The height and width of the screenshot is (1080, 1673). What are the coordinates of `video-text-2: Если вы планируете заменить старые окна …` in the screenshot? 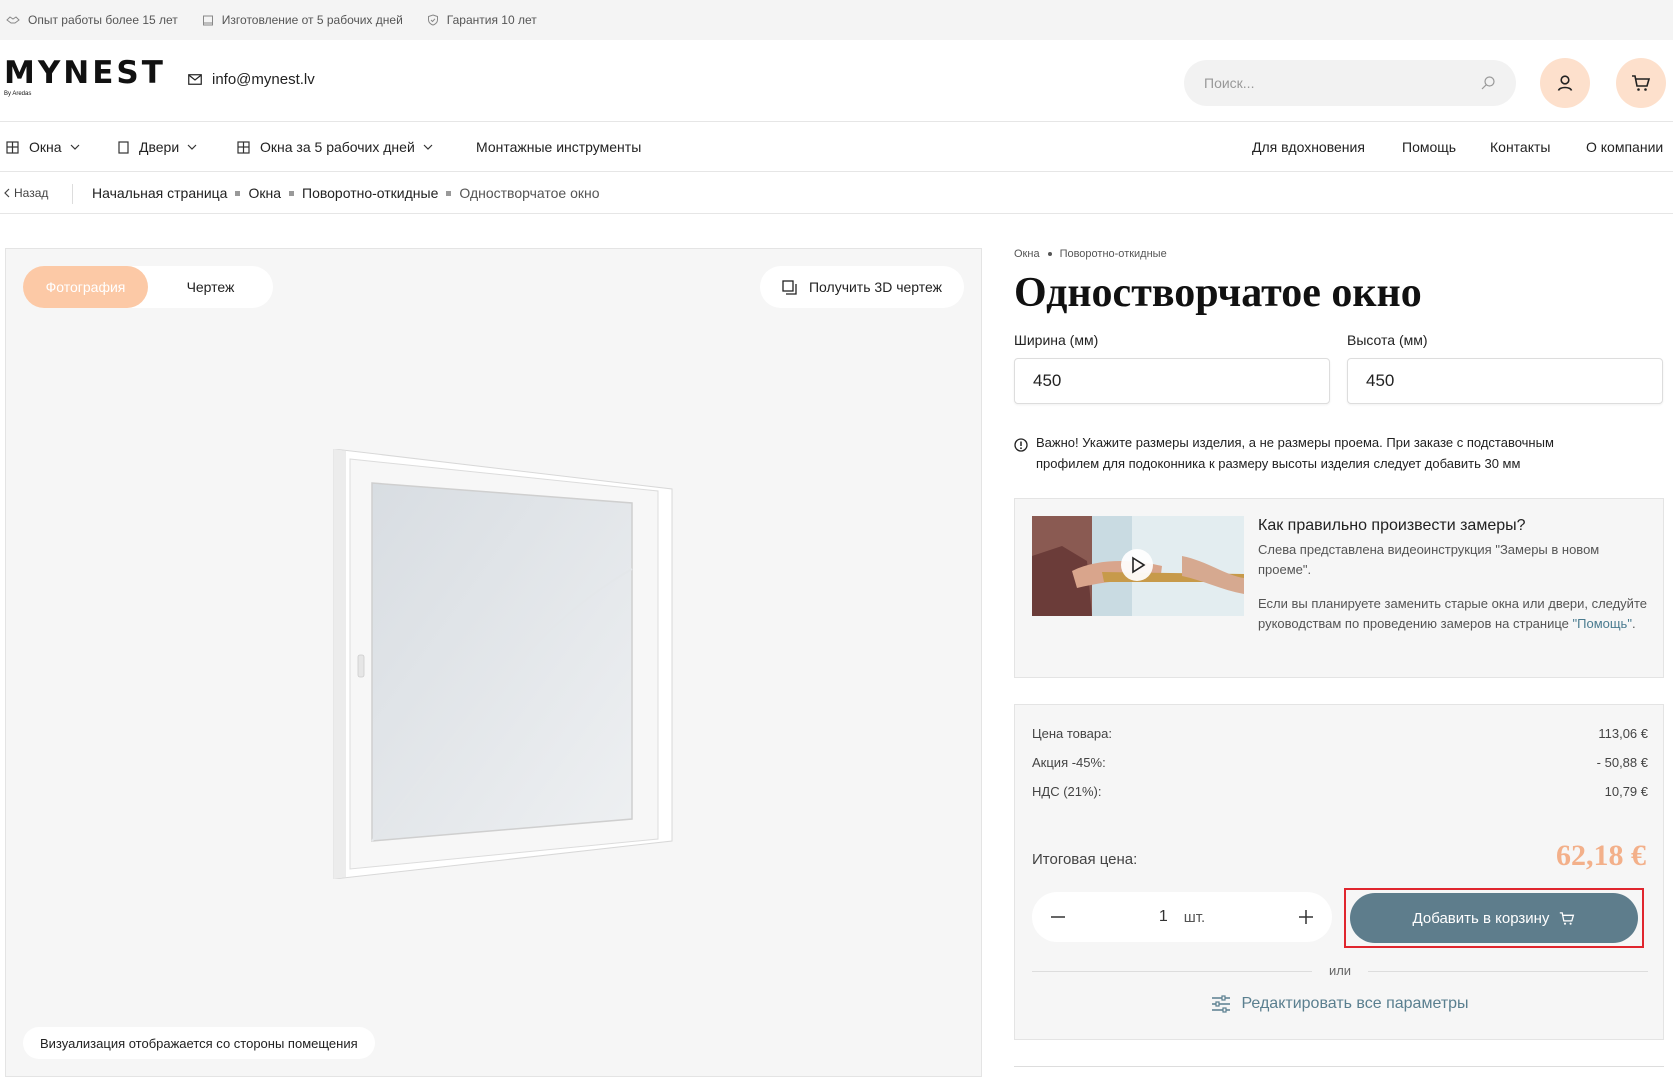 It's located at (1453, 614).